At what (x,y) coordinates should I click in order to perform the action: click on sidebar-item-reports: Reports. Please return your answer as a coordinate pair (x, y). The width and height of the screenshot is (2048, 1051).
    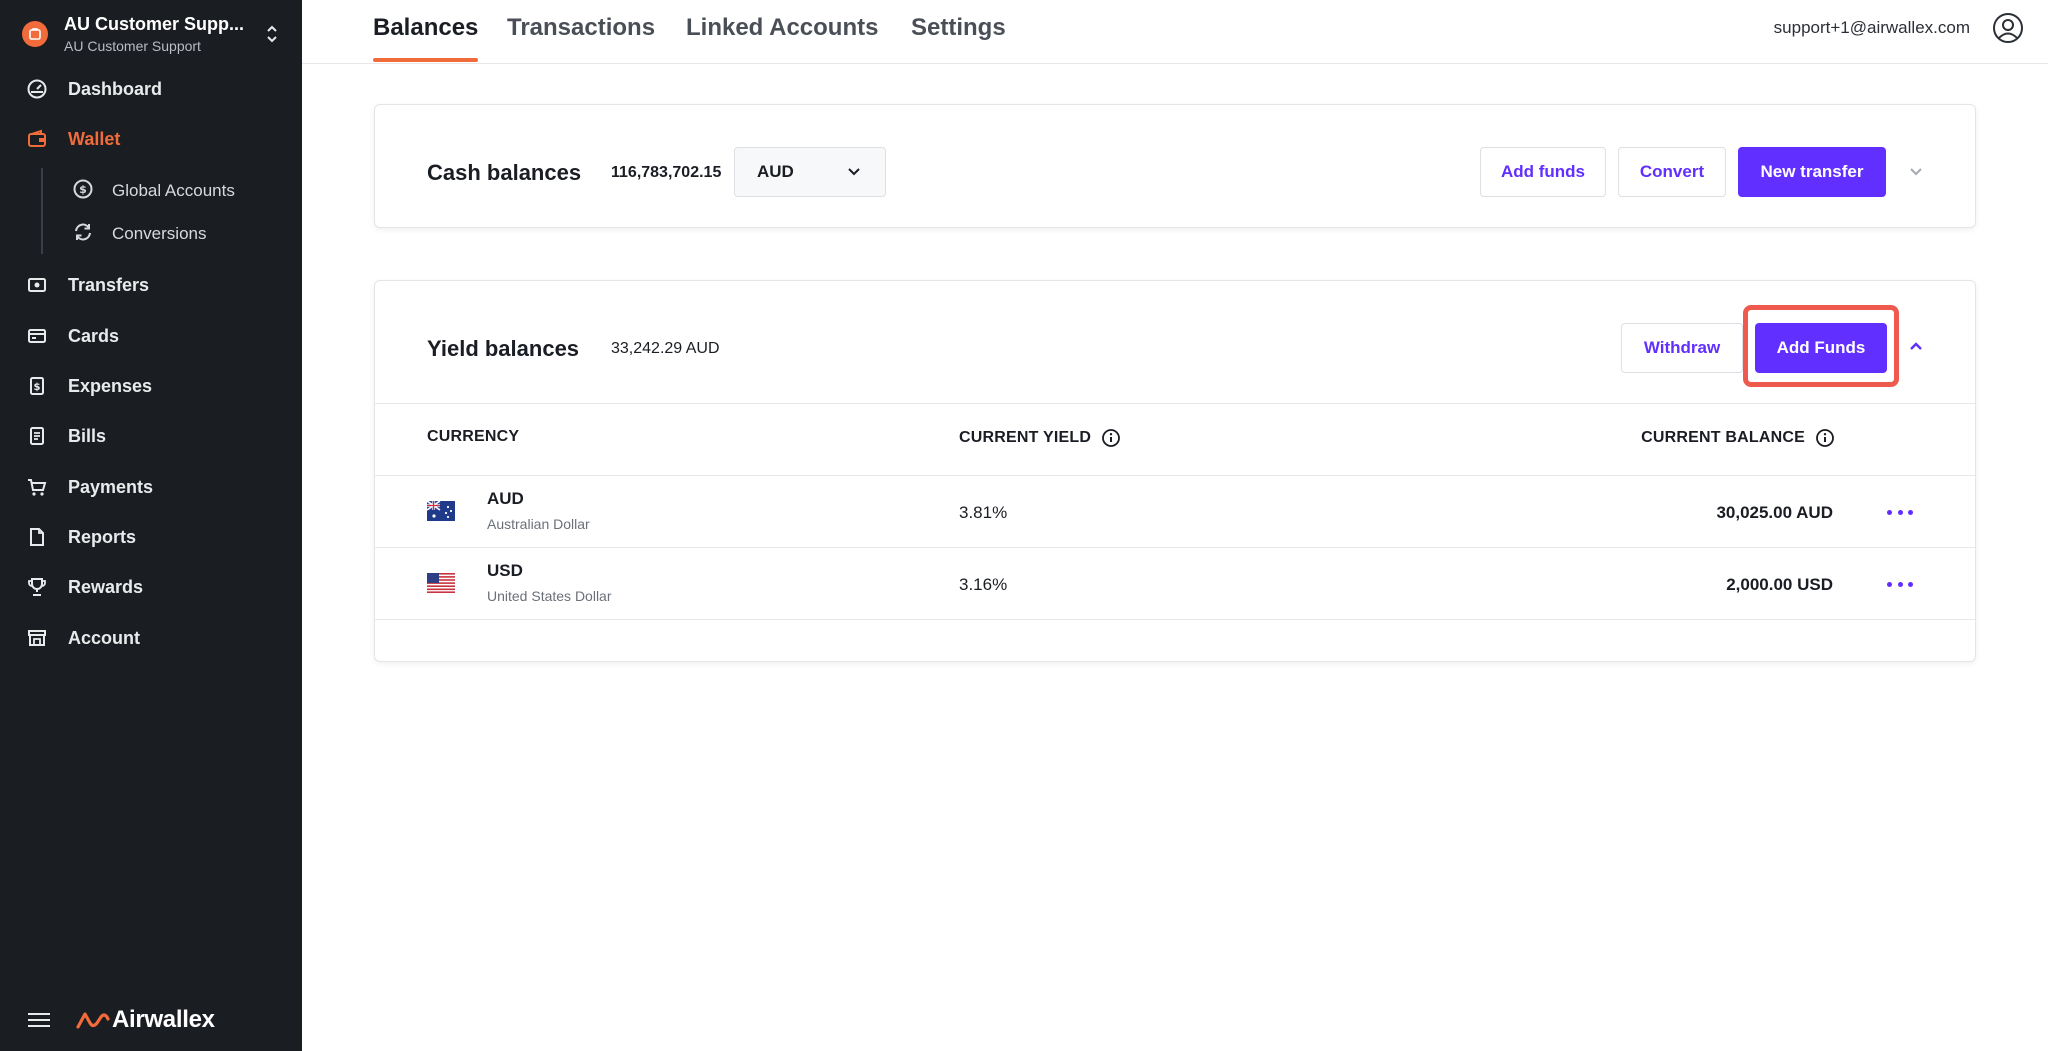
    Looking at the image, I should click on (154, 537).